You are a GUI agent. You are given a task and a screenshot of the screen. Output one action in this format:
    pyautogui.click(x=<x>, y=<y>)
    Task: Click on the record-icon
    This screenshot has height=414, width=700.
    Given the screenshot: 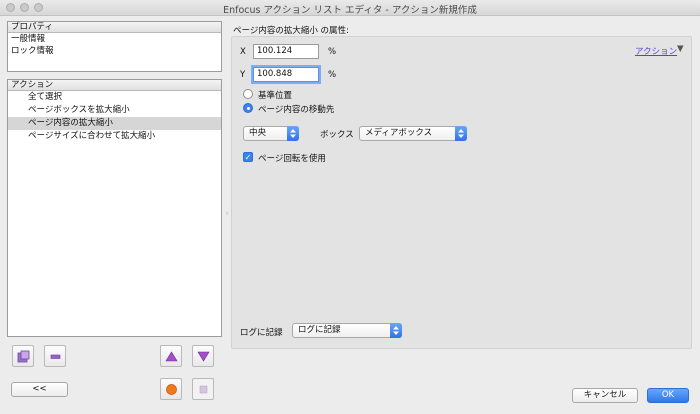 What is the action you would take?
    pyautogui.click(x=171, y=389)
    